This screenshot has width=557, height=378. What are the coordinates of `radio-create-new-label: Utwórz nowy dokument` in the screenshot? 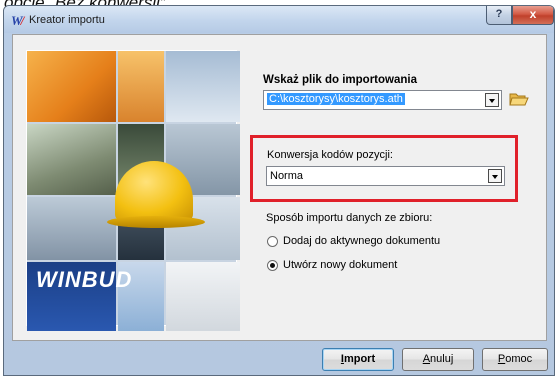 It's located at (340, 265).